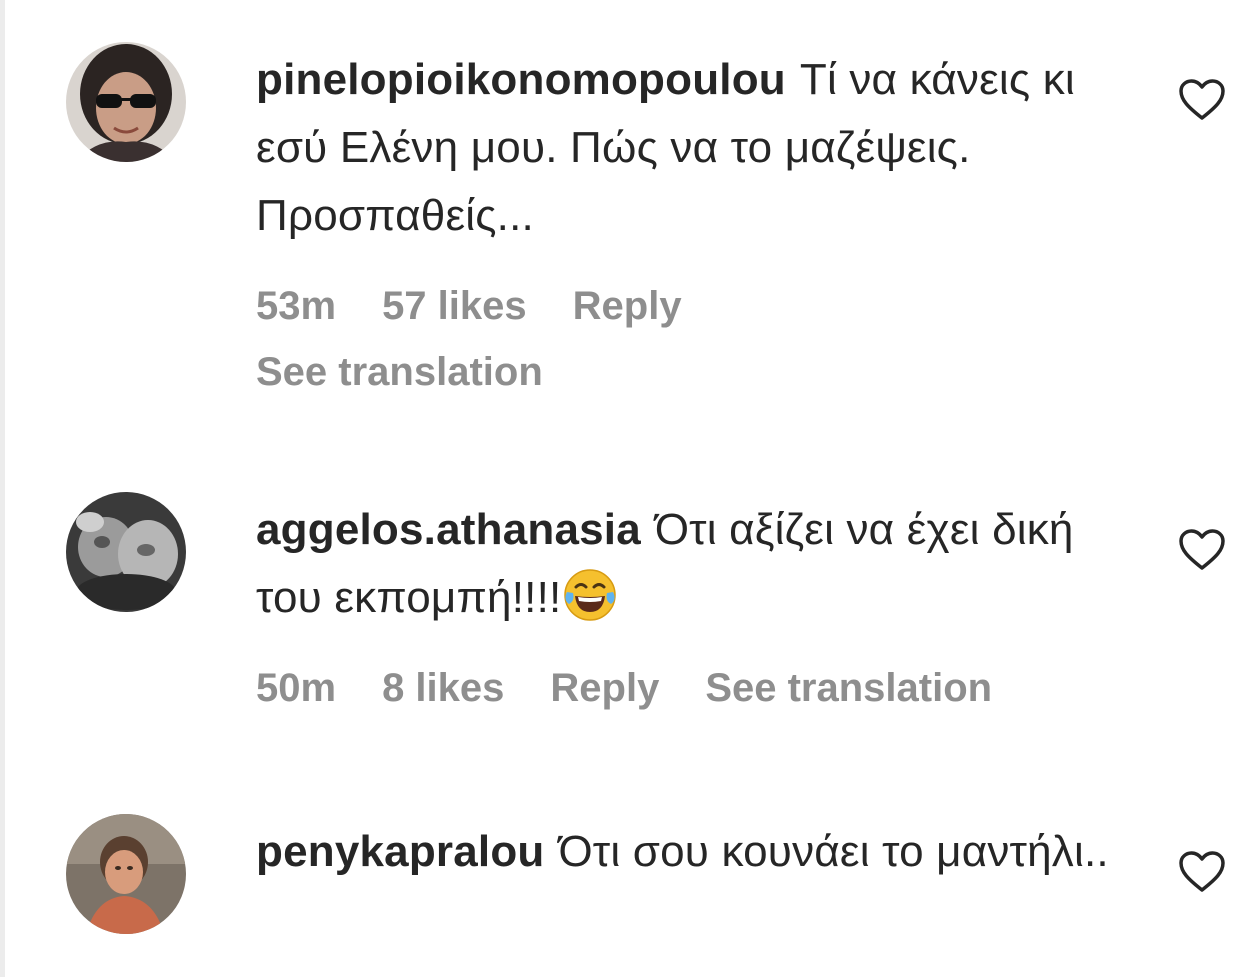 This screenshot has width=1260, height=977. What do you see at coordinates (521, 79) in the screenshot?
I see `comment-username: pinelopioikonomopoulou` at bounding box center [521, 79].